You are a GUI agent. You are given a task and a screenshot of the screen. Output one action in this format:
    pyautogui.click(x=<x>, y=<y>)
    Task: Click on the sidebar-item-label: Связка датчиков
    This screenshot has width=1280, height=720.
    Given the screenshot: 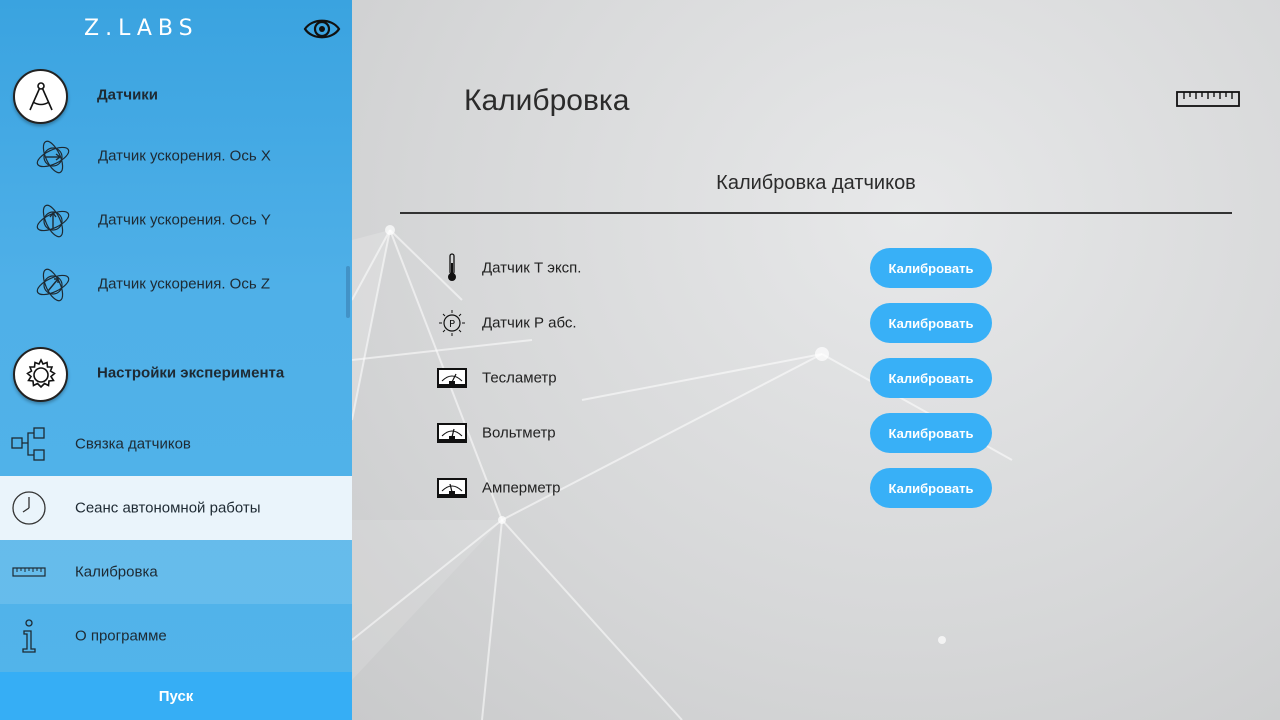 What is the action you would take?
    pyautogui.click(x=133, y=444)
    